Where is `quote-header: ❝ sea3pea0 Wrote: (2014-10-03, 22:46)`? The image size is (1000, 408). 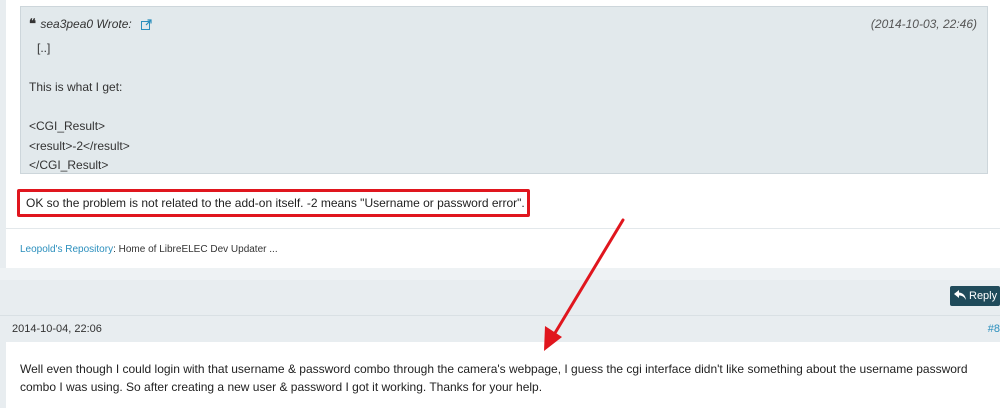
quote-header: ❝ sea3pea0 Wrote: (2014-10-03, 22:46) is located at coordinates (503, 25).